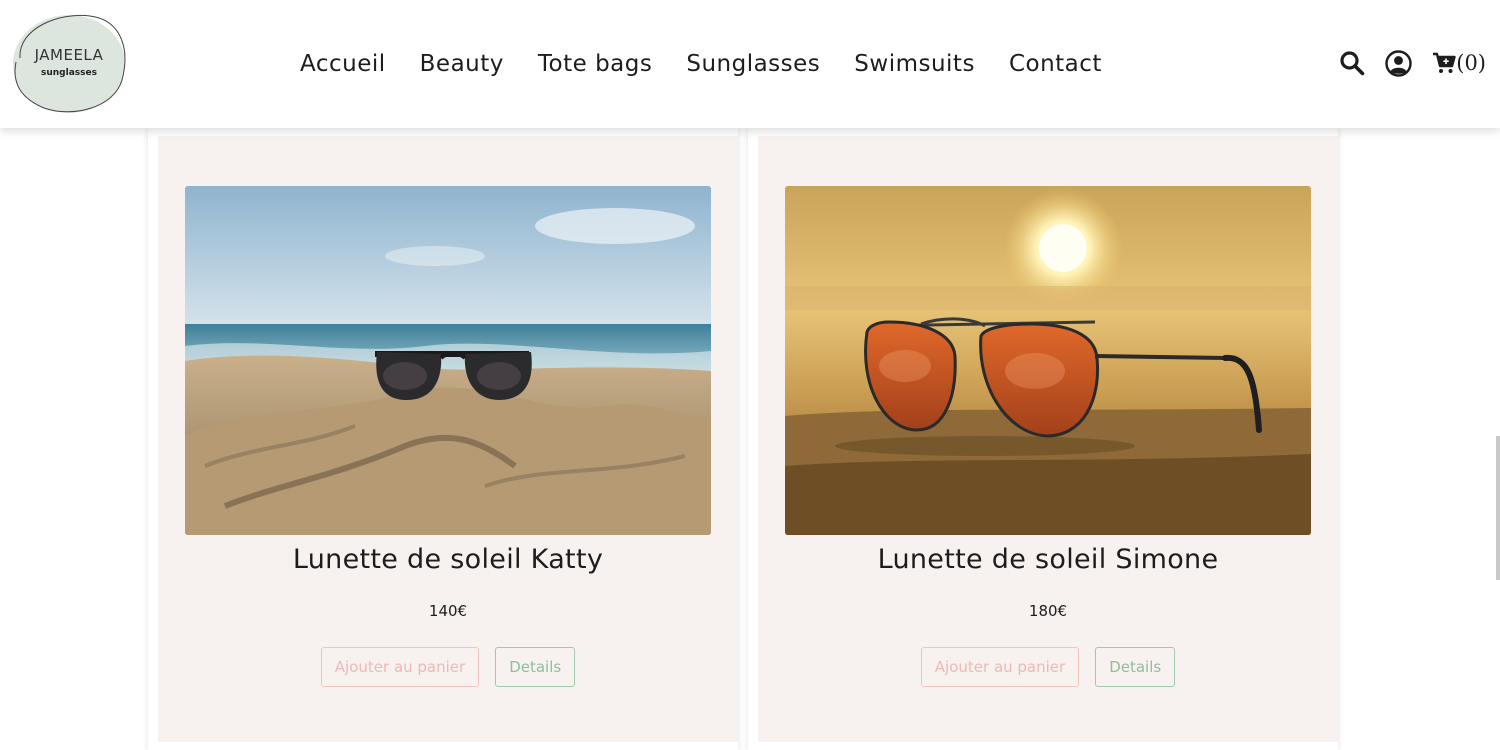 This screenshot has height=750, width=1500. What do you see at coordinates (448, 611) in the screenshot?
I see `product-price: 140€` at bounding box center [448, 611].